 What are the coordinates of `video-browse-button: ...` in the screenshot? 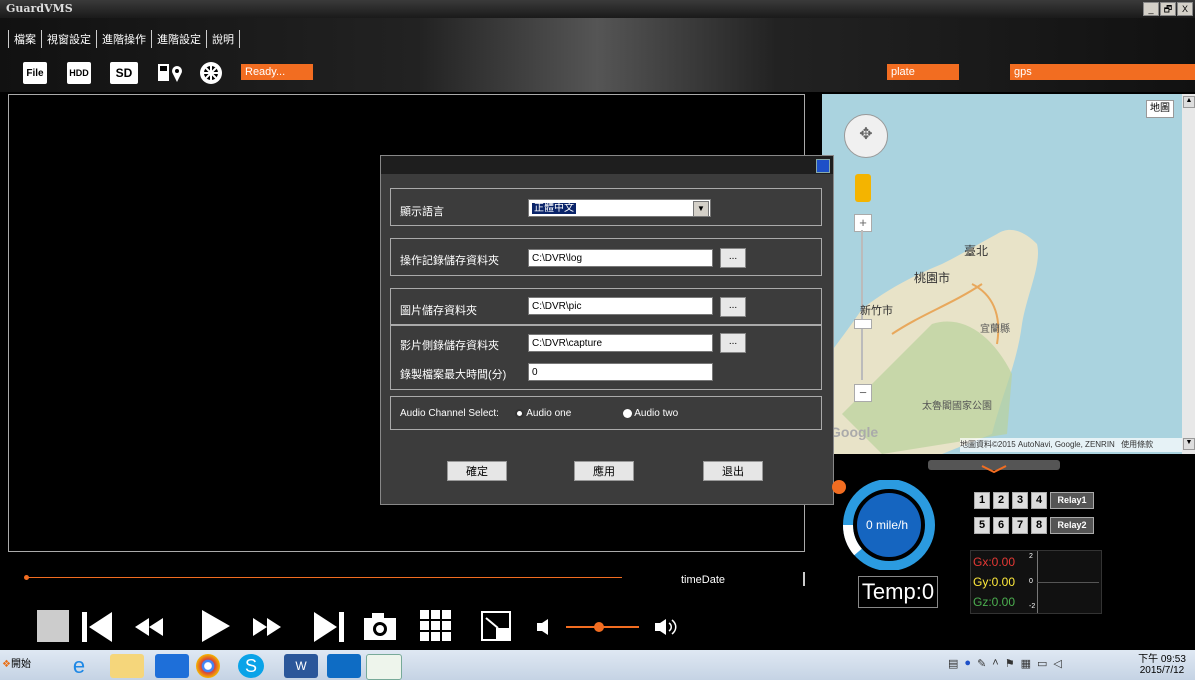 It's located at (733, 343).